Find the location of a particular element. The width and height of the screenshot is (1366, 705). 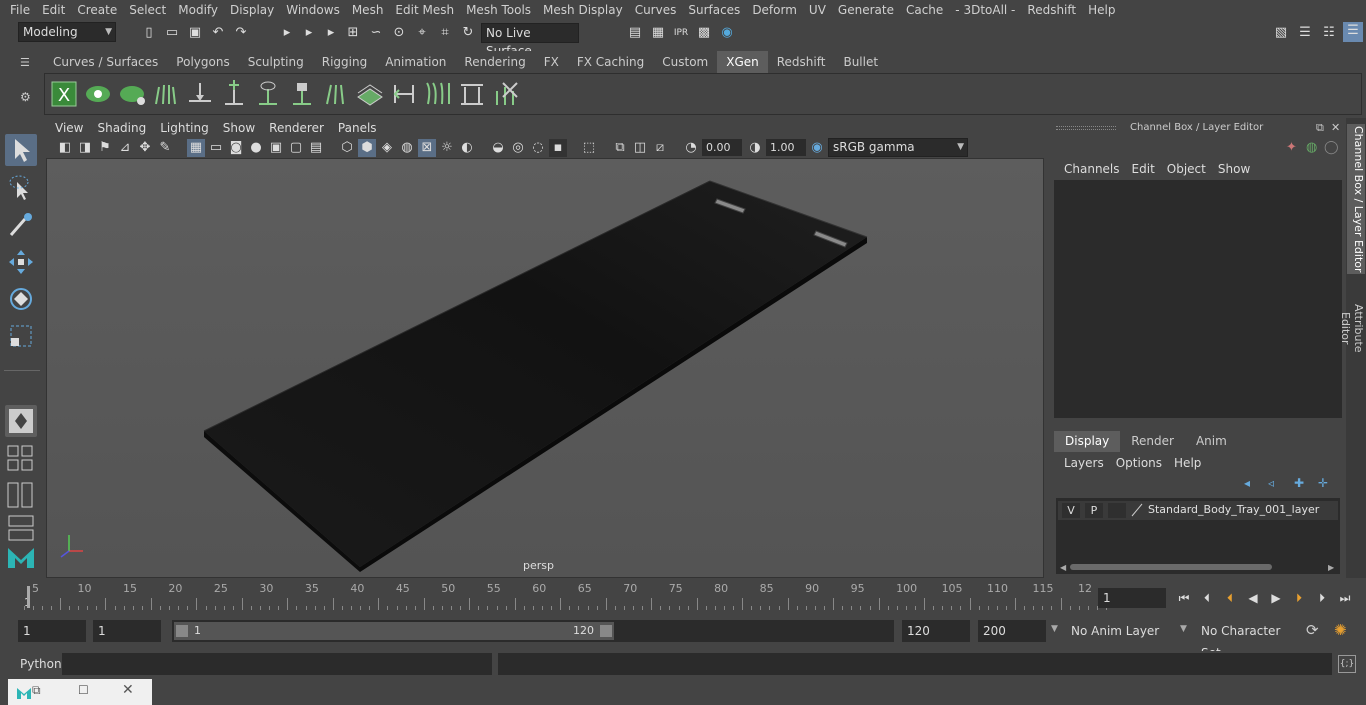

film-gate-icon: ▭ is located at coordinates (216, 148).